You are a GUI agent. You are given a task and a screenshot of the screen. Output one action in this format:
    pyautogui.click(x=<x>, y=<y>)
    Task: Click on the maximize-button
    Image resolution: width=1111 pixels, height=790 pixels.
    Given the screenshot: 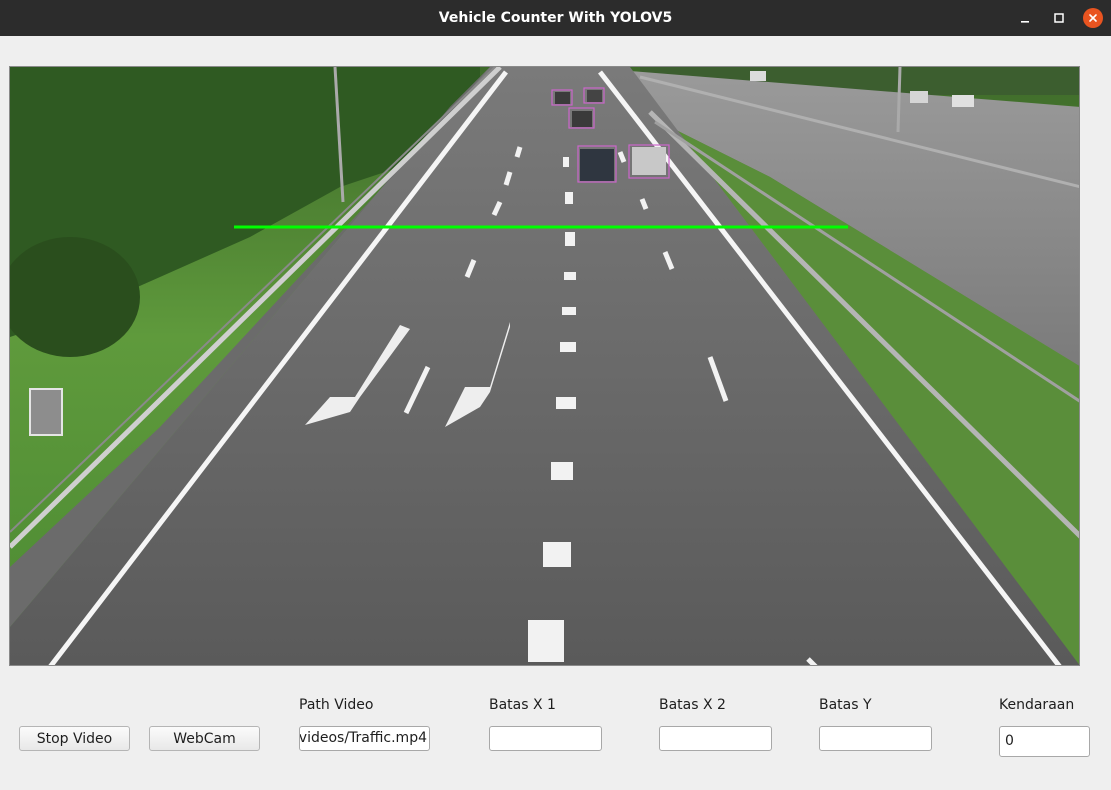 What is the action you would take?
    pyautogui.click(x=1059, y=18)
    